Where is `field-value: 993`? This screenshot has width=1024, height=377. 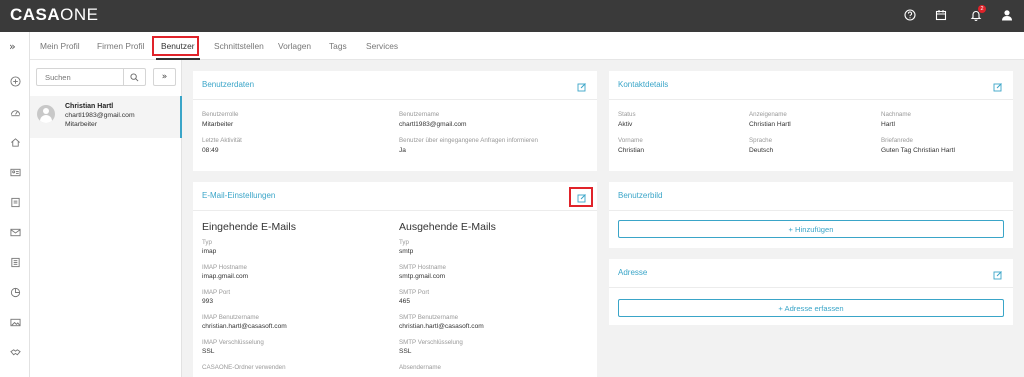 field-value: 993 is located at coordinates (208, 301).